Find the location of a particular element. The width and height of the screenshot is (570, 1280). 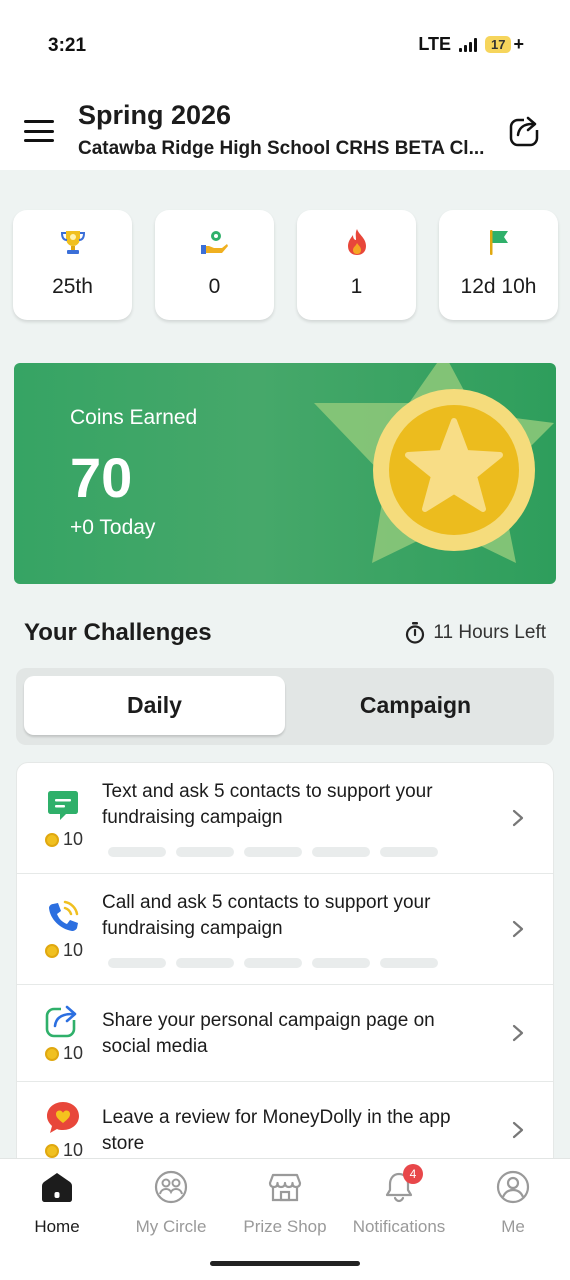

status-indicators: LTE 17 + is located at coordinates (471, 44).